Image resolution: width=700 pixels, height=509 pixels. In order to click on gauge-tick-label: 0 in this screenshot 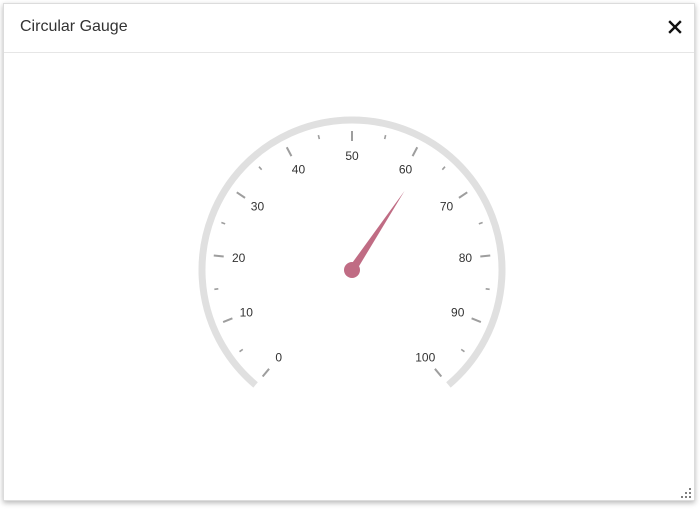, I will do `click(278, 357)`.